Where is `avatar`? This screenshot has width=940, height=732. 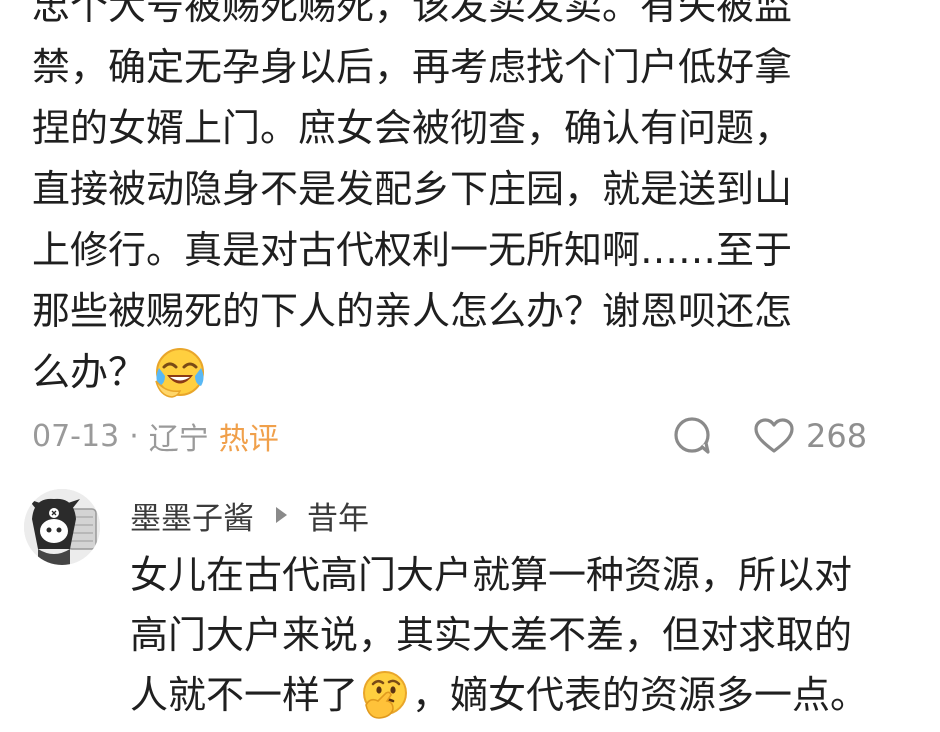 avatar is located at coordinates (62, 527).